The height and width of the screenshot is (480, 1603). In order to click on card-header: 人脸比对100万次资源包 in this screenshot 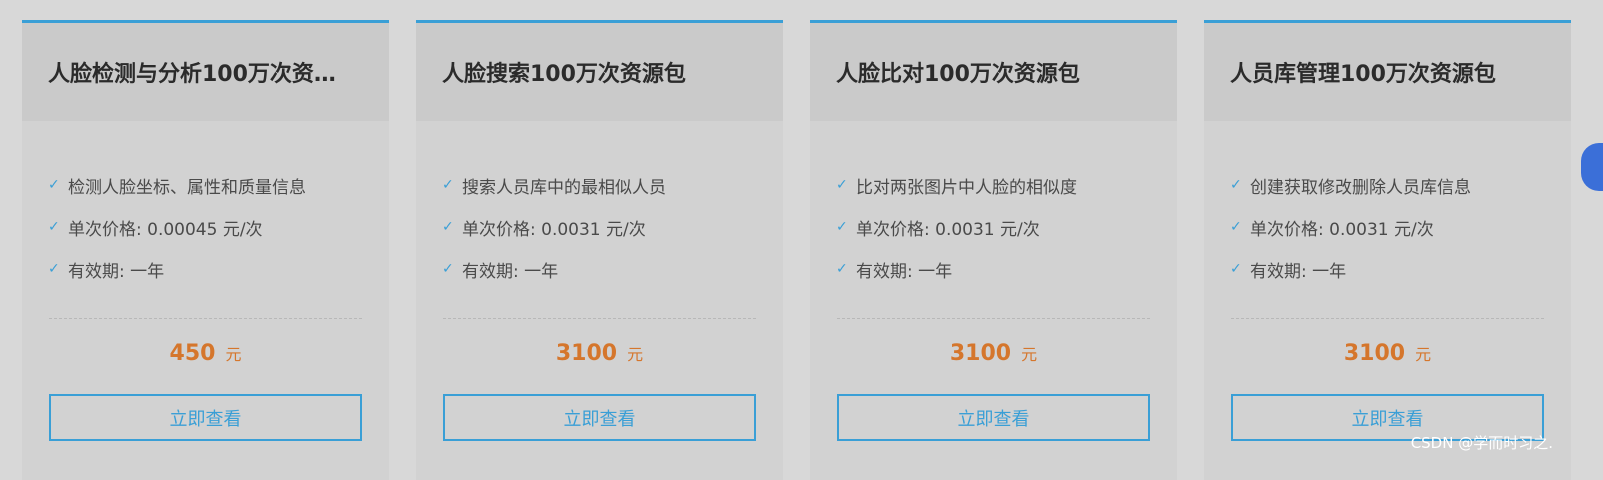, I will do `click(993, 72)`.